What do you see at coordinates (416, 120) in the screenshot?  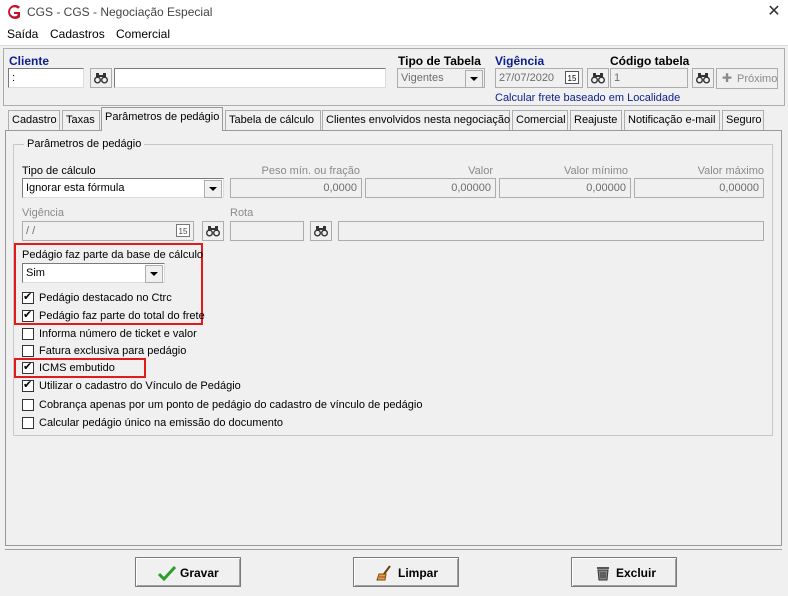 I see `tab-clientes-envolvidos: Clientes envolvidos nesta negociação` at bounding box center [416, 120].